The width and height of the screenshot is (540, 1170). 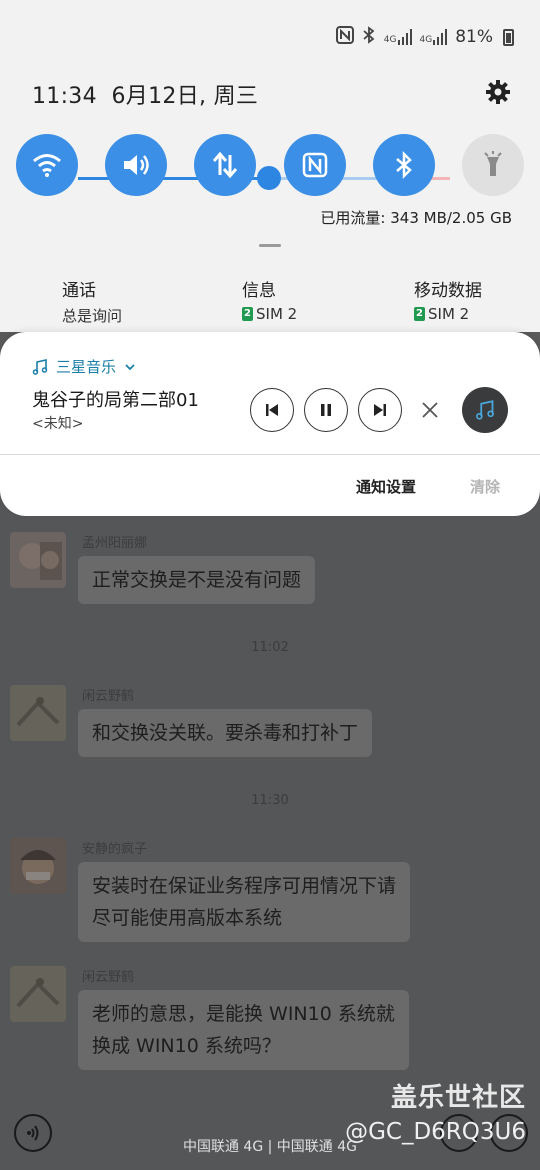 What do you see at coordinates (186, 1046) in the screenshot?
I see `message-text-line: 换成 WIN10 系统吗？` at bounding box center [186, 1046].